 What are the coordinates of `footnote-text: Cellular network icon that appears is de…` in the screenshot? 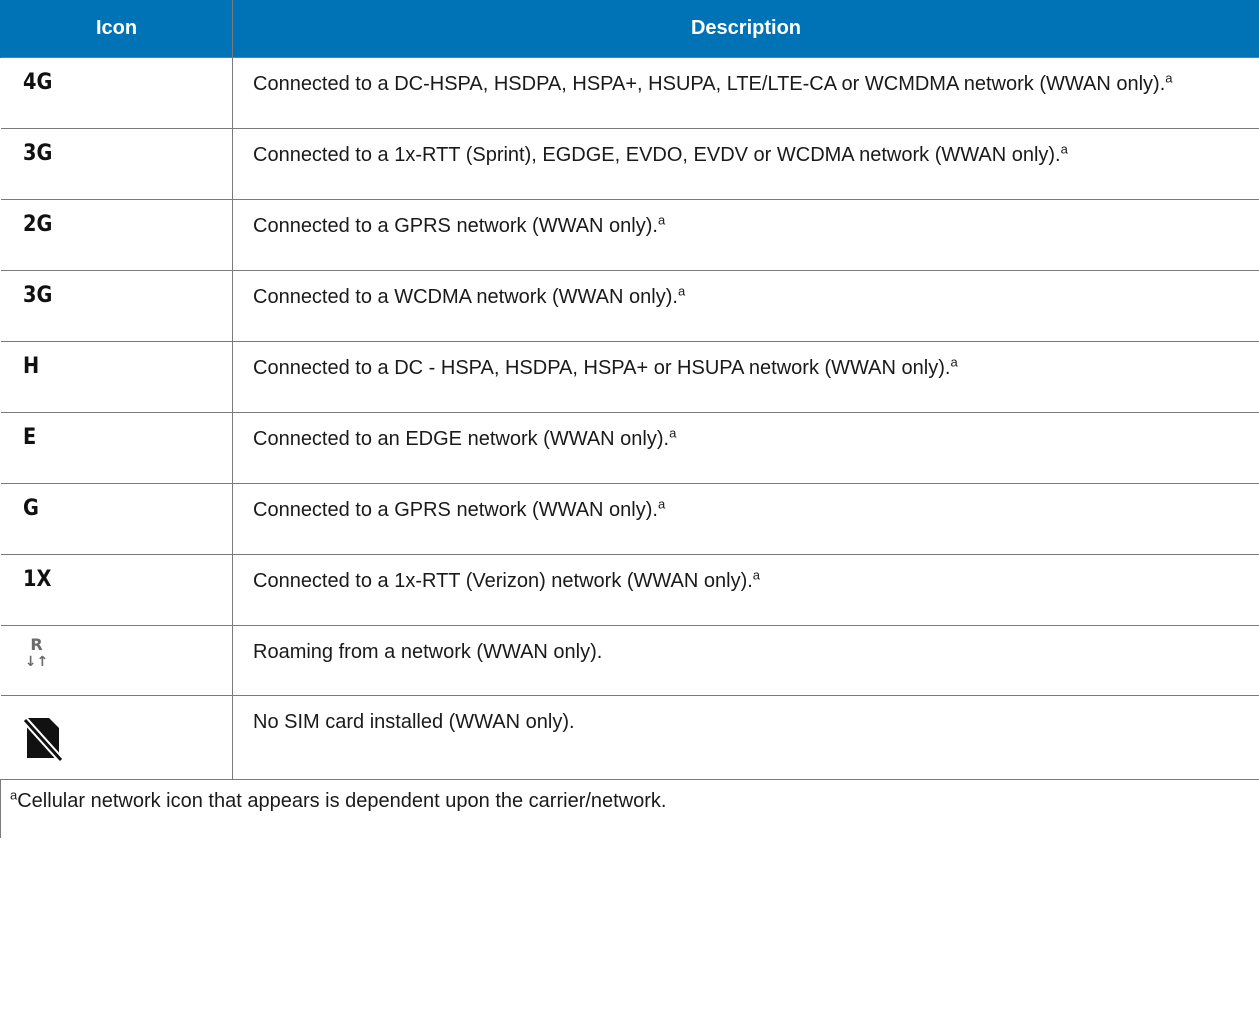 It's located at (342, 800).